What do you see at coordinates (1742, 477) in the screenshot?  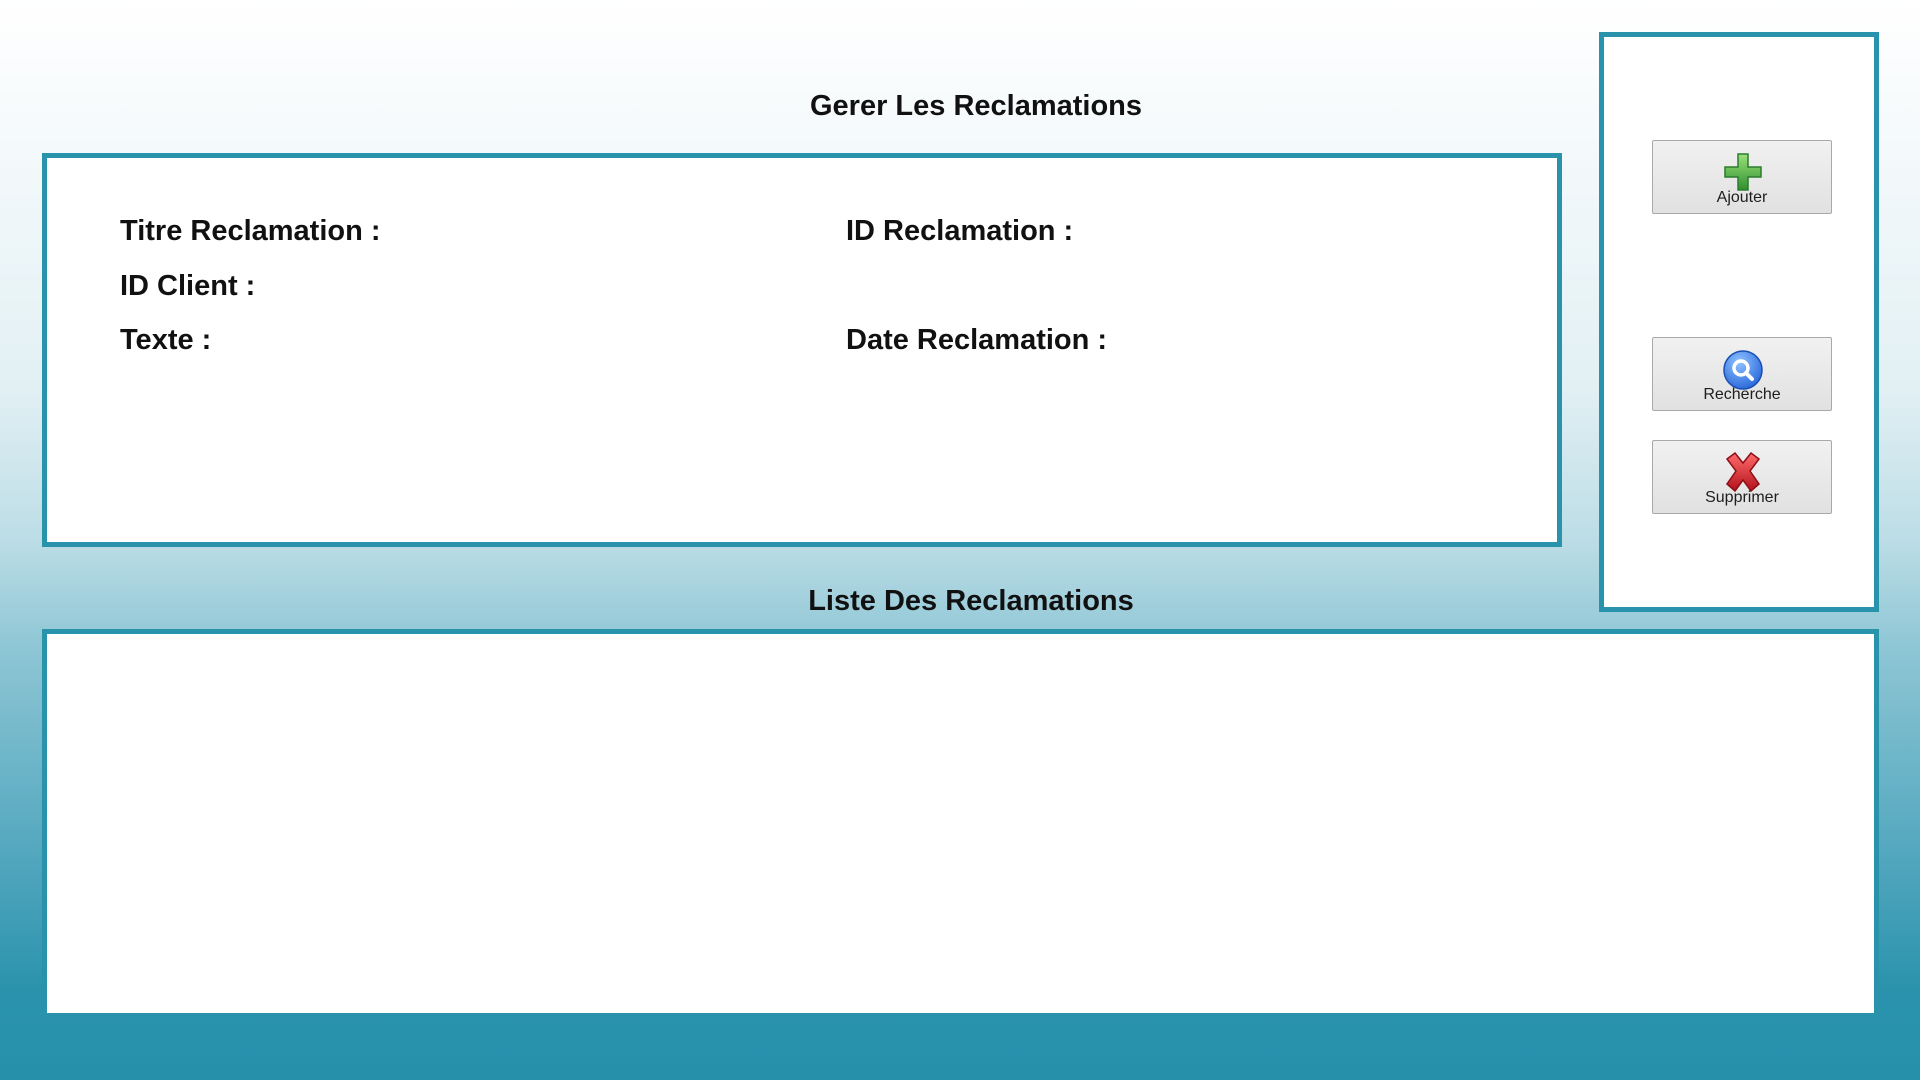 I see `supprimer-button: Supprimer` at bounding box center [1742, 477].